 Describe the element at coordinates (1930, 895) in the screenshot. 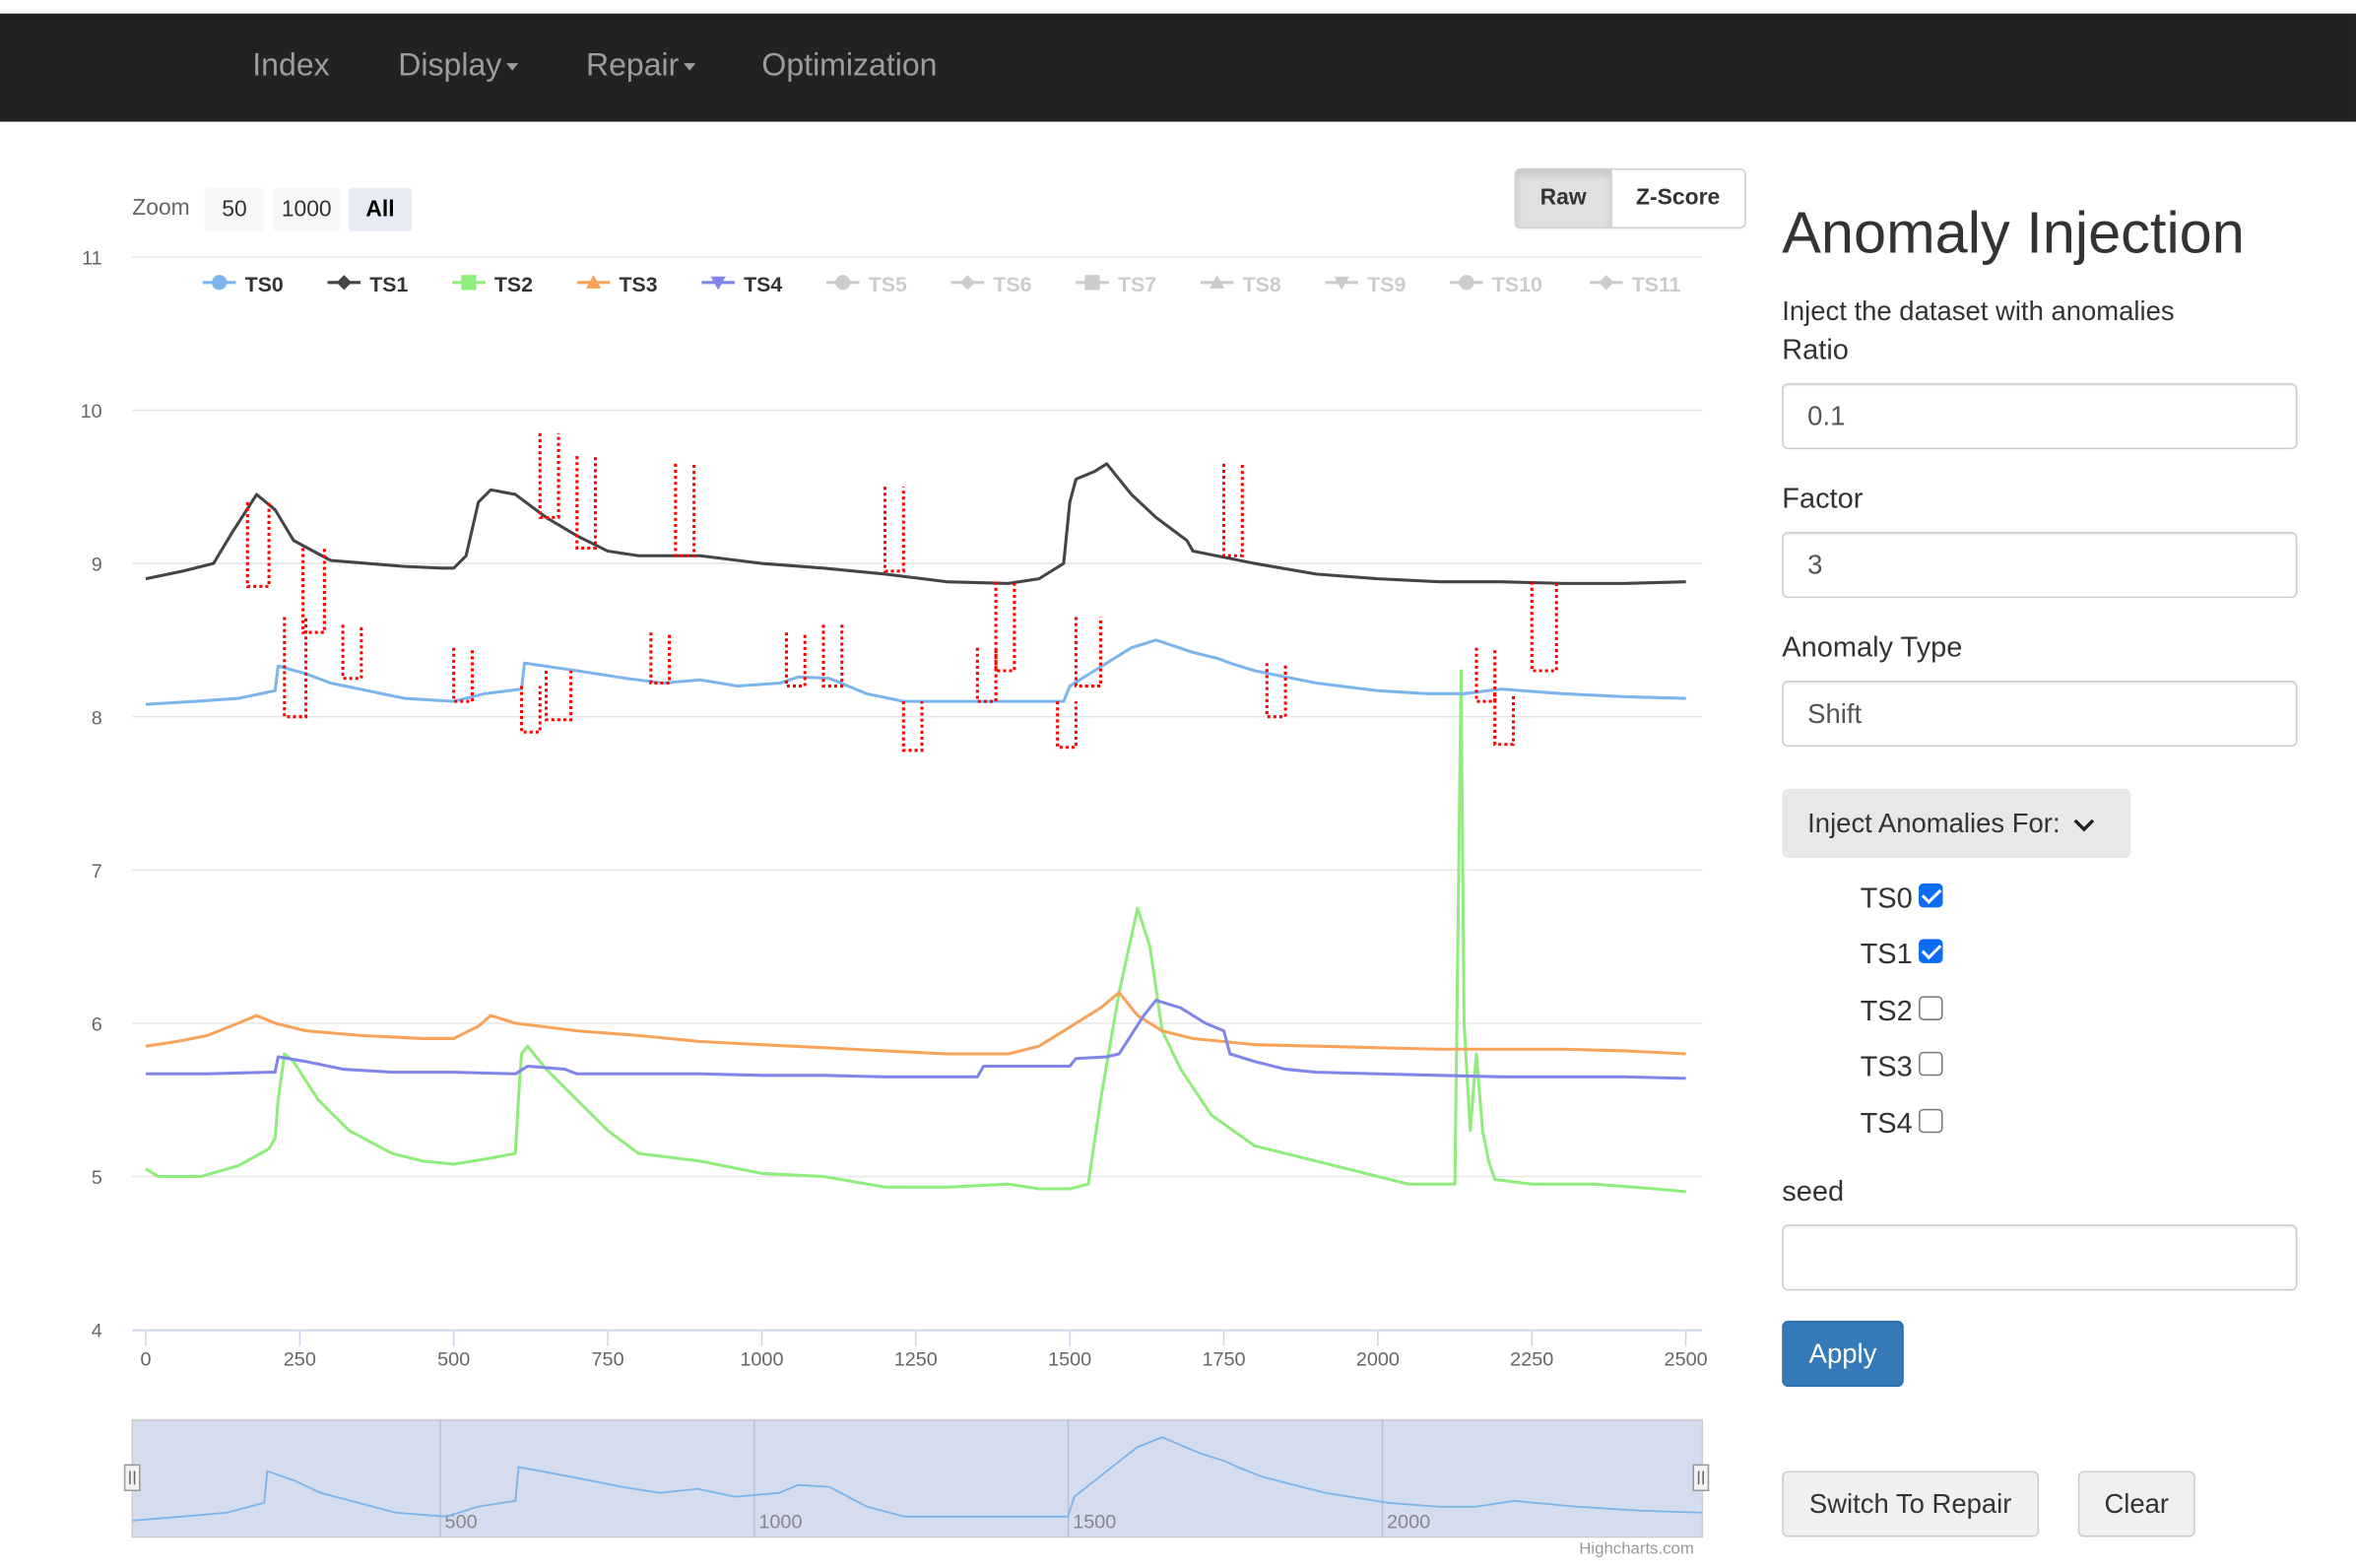

I see `checkbox-ts0` at that location.